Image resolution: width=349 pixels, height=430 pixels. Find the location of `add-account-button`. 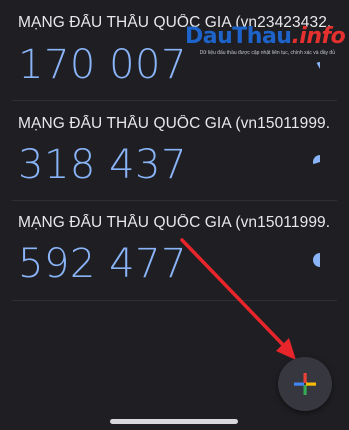

add-account-button is located at coordinates (305, 384).